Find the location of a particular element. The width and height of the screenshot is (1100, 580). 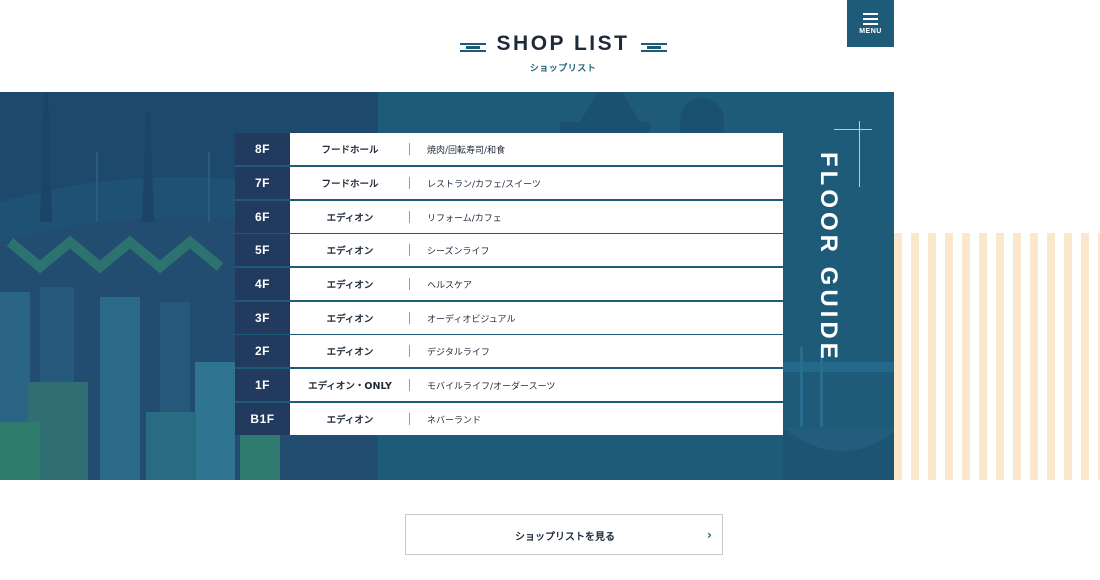

floor-number: 8F is located at coordinates (262, 149).